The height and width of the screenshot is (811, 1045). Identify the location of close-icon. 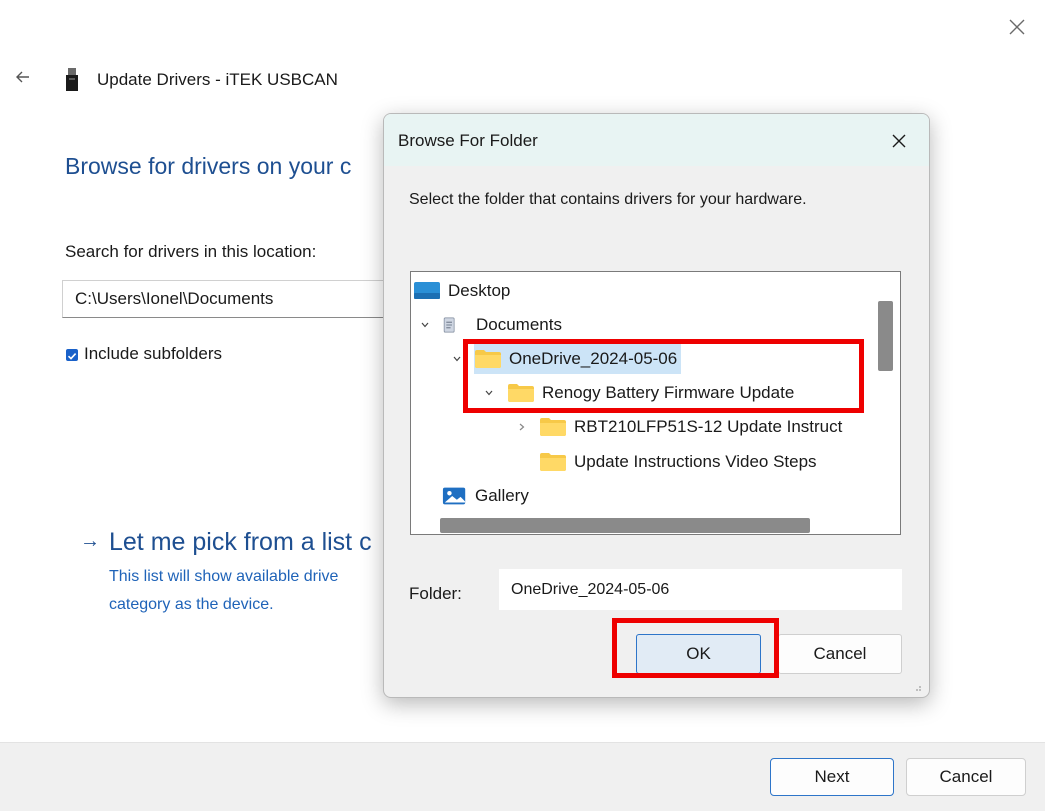
(1017, 27).